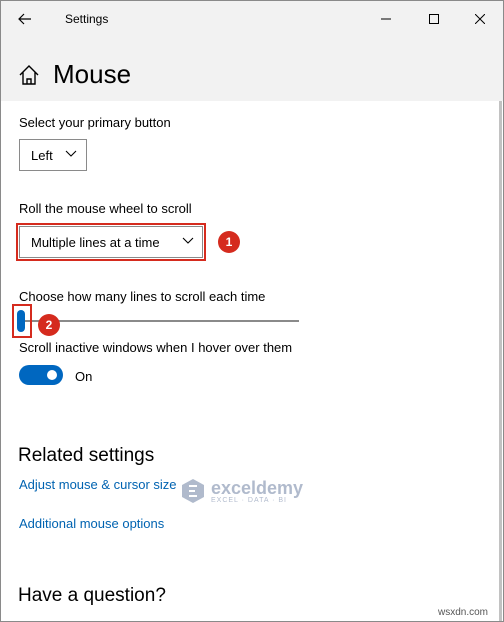 Image resolution: width=504 pixels, height=622 pixels. I want to click on back-button, so click(25, 19).